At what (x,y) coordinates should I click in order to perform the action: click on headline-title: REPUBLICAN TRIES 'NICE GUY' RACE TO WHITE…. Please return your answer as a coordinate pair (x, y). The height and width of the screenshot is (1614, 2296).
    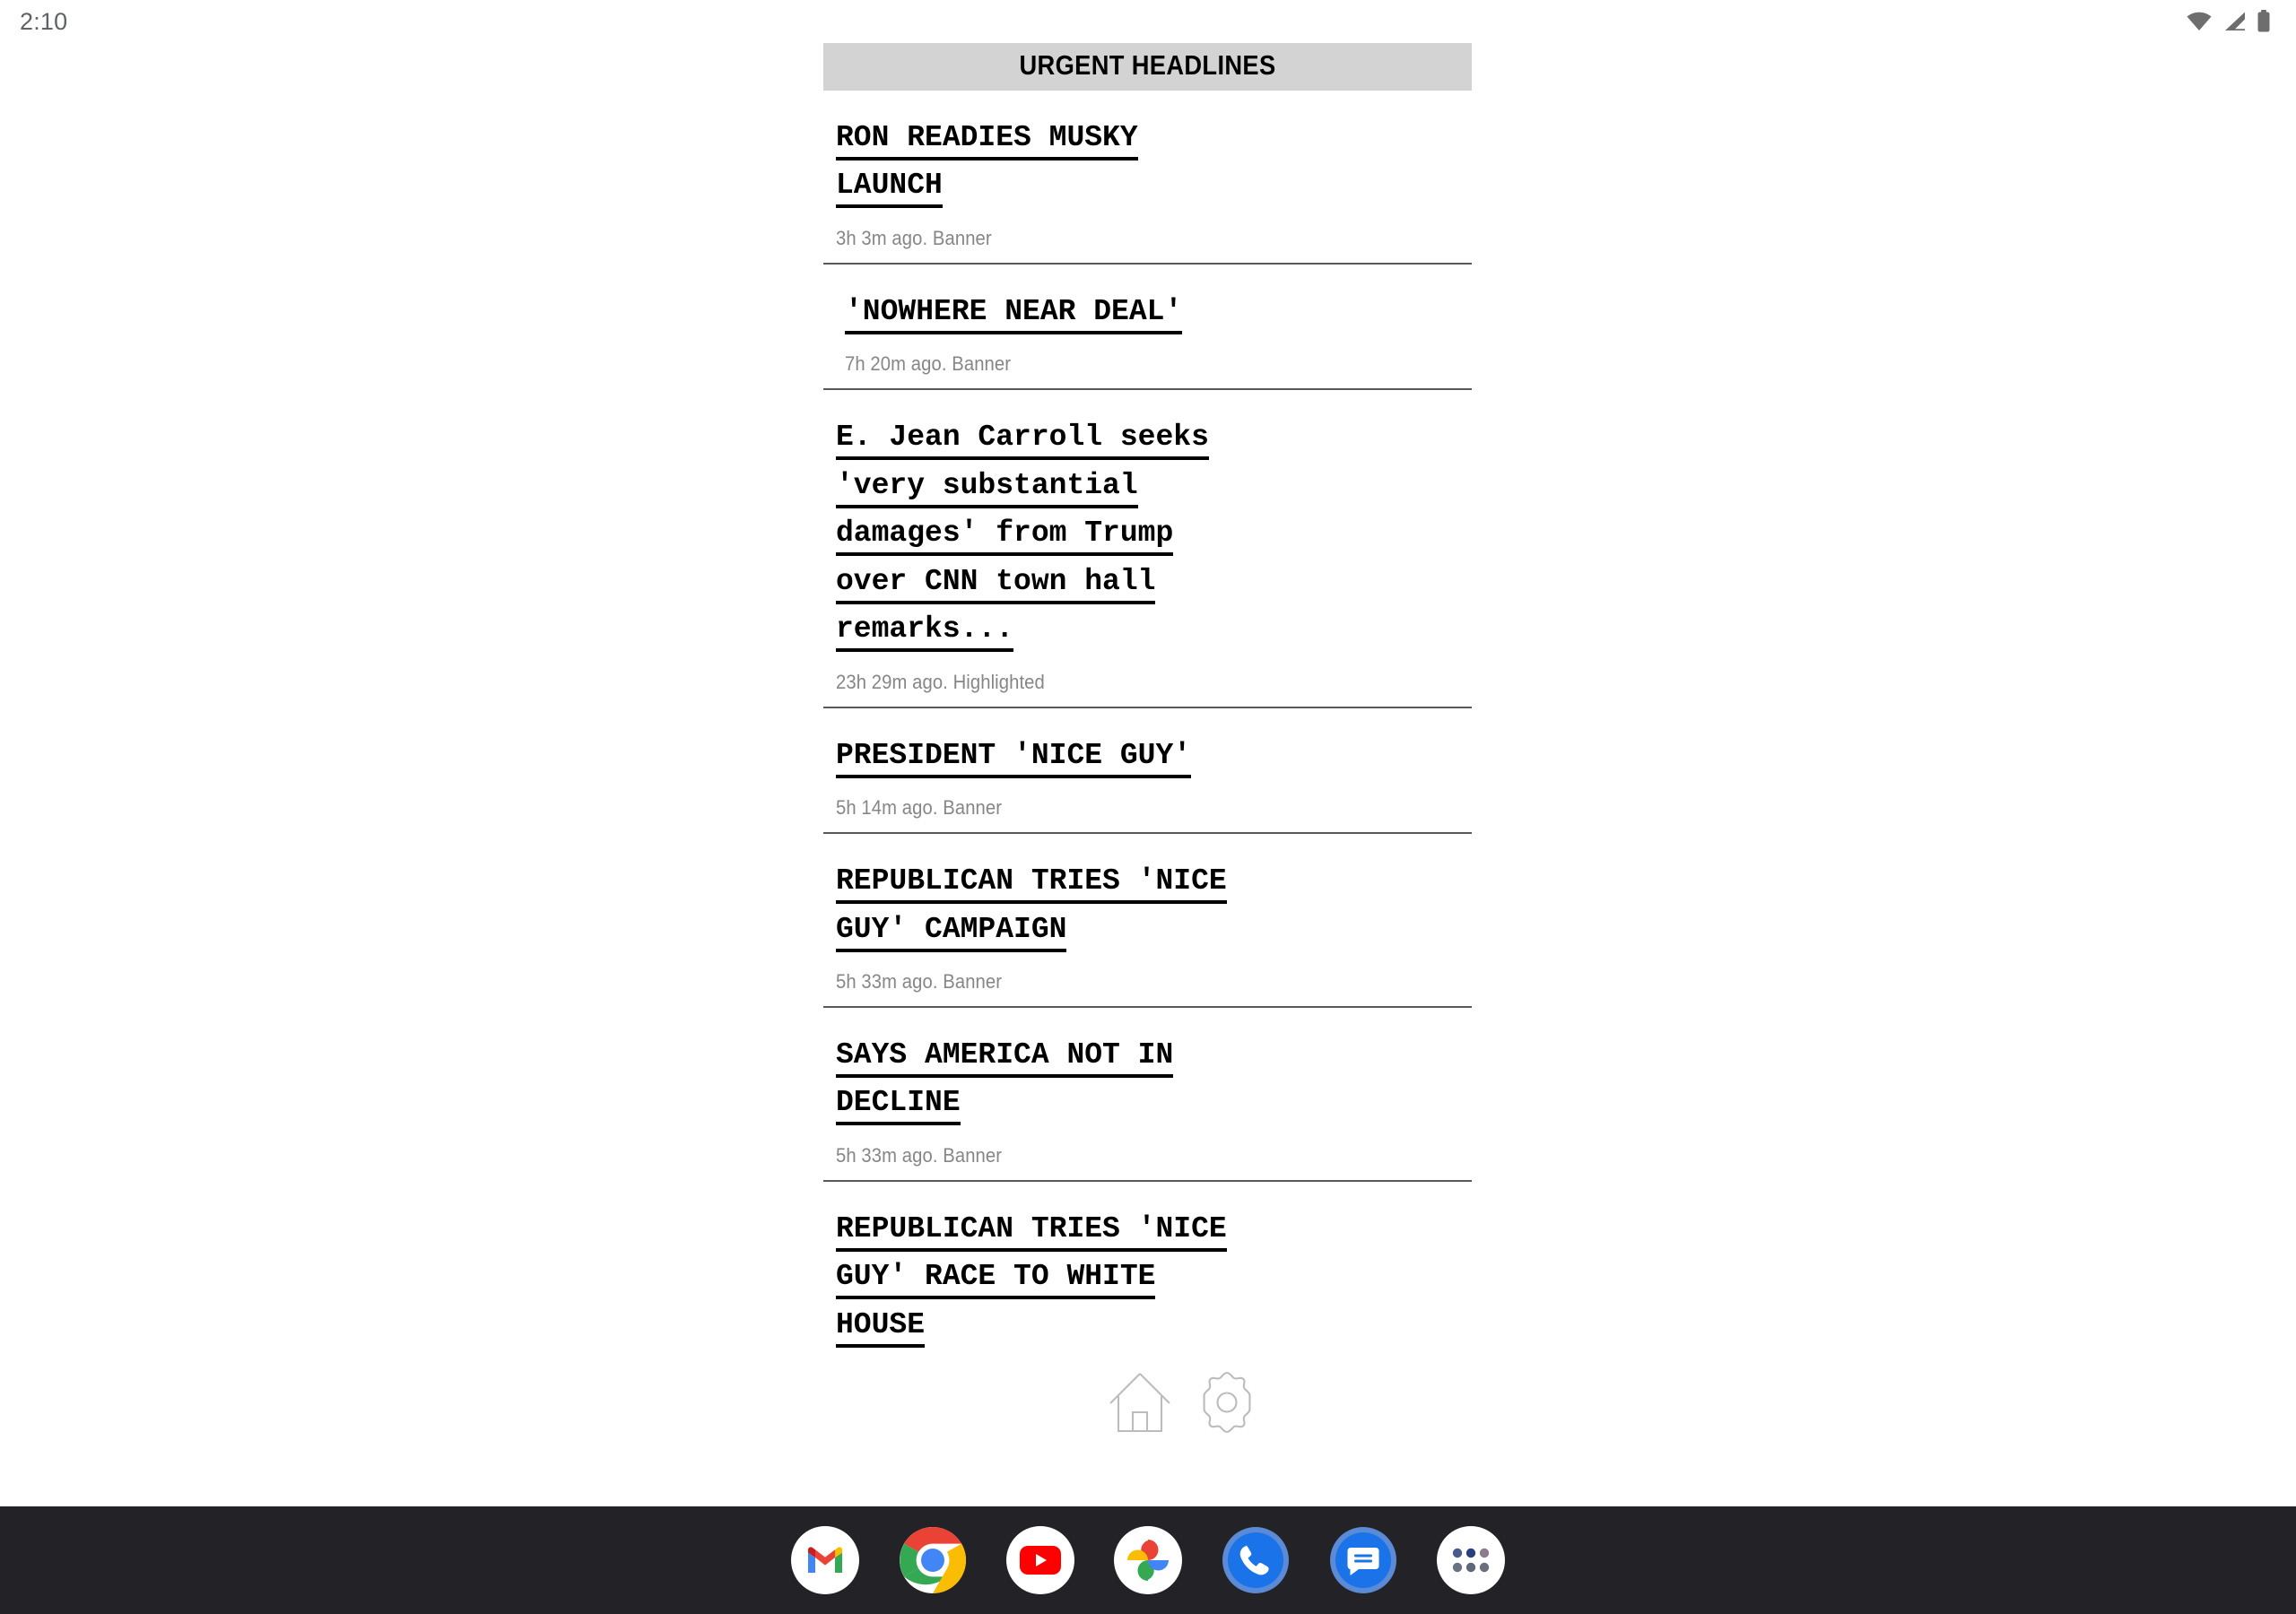
    Looking at the image, I should click on (1154, 1277).